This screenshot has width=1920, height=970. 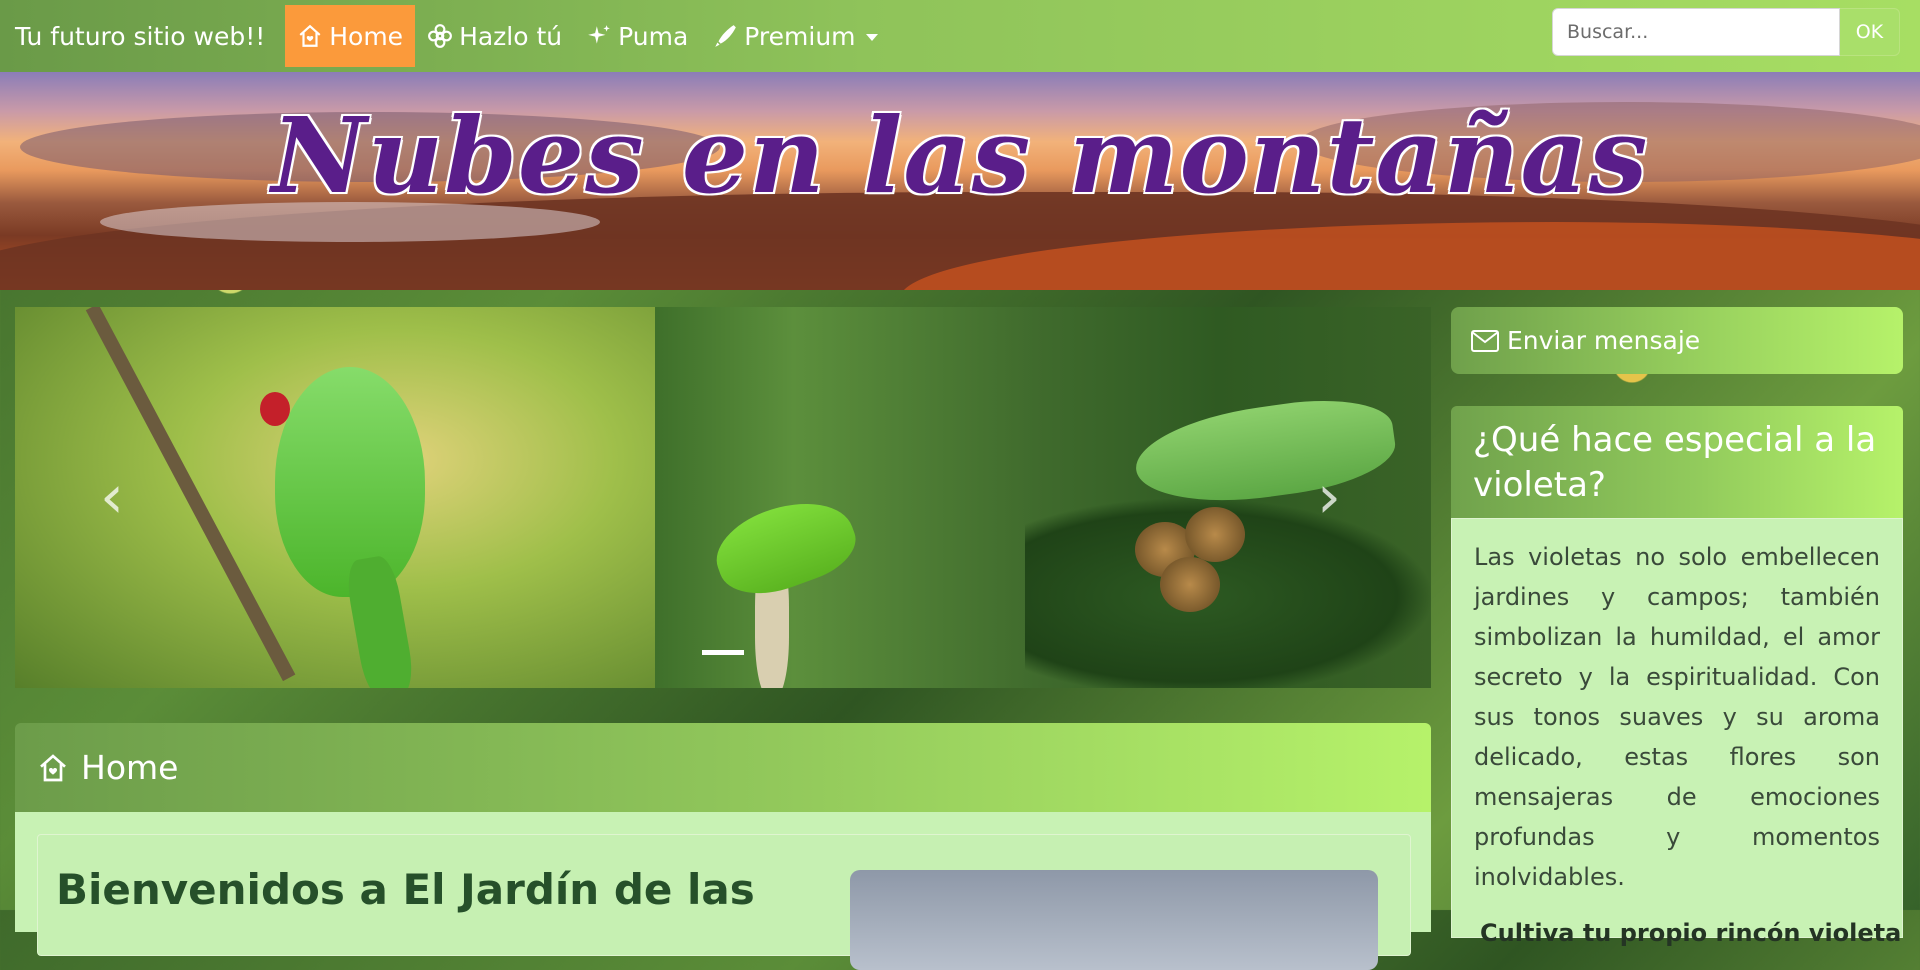 I want to click on nav-item-hazlo-tu: Hazlo tú, so click(x=494, y=36).